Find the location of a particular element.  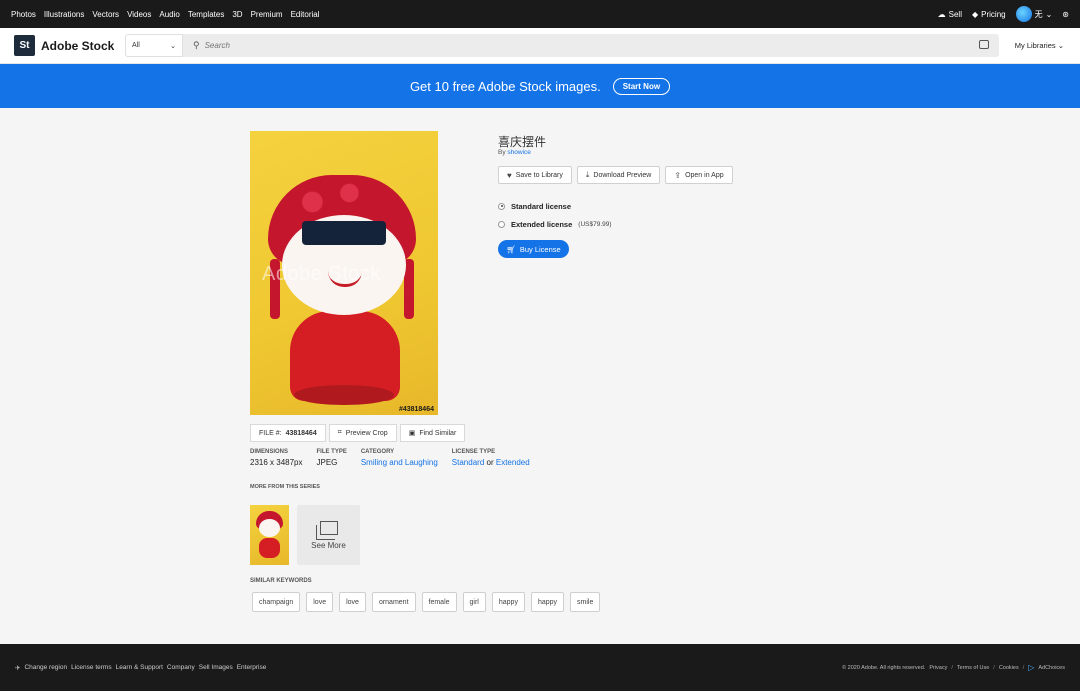

meta-dimensions: DIMENSIONS 2316 x 3487px is located at coordinates (276, 458).